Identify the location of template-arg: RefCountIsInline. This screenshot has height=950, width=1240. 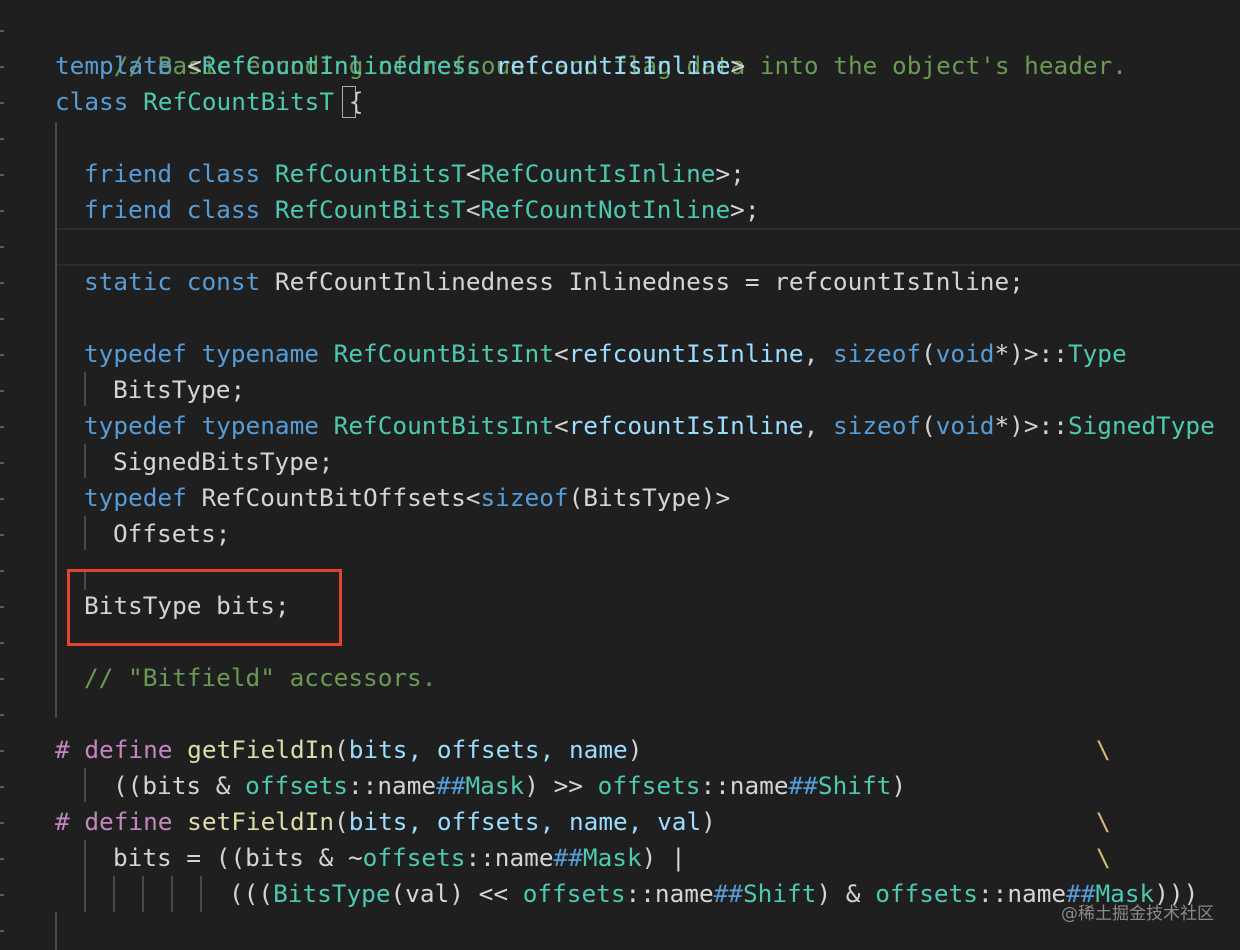
(598, 173).